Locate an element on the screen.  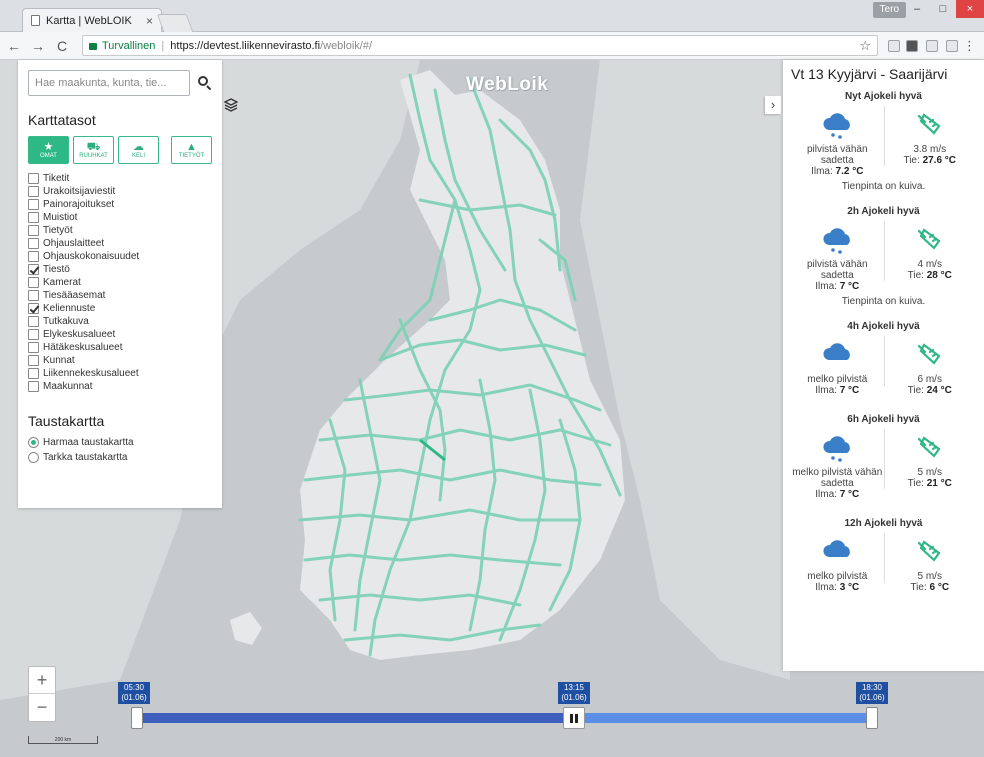
layer-item: Liikennekeskusalueet is located at coordinates (120, 373).